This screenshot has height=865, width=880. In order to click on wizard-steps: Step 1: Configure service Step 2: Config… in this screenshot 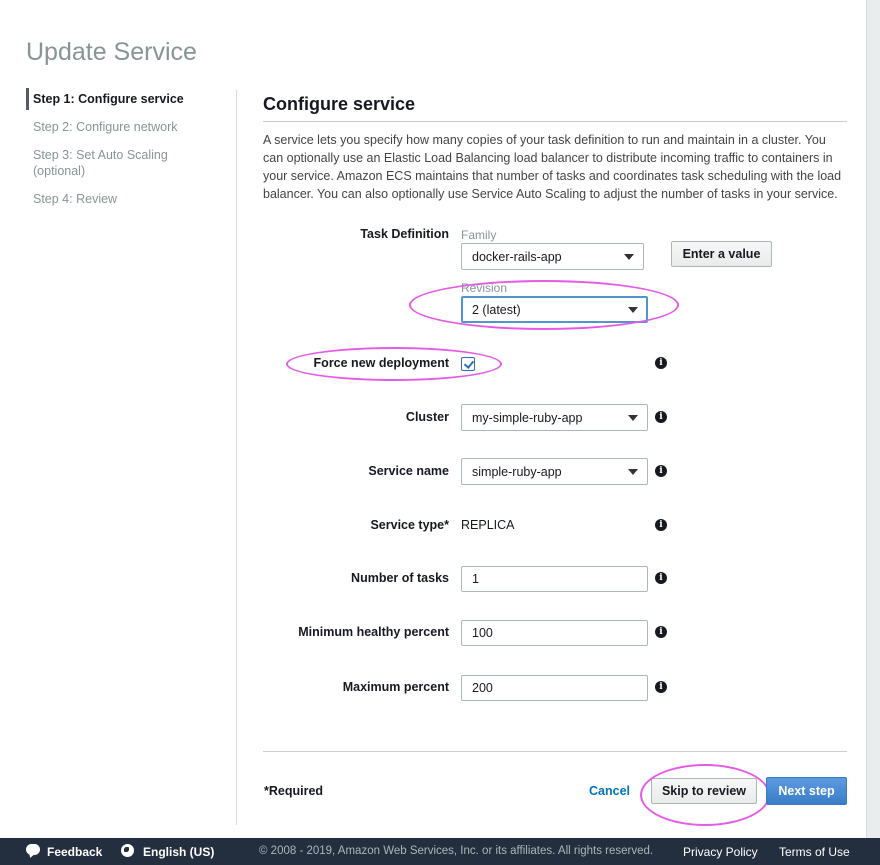, I will do `click(131, 152)`.